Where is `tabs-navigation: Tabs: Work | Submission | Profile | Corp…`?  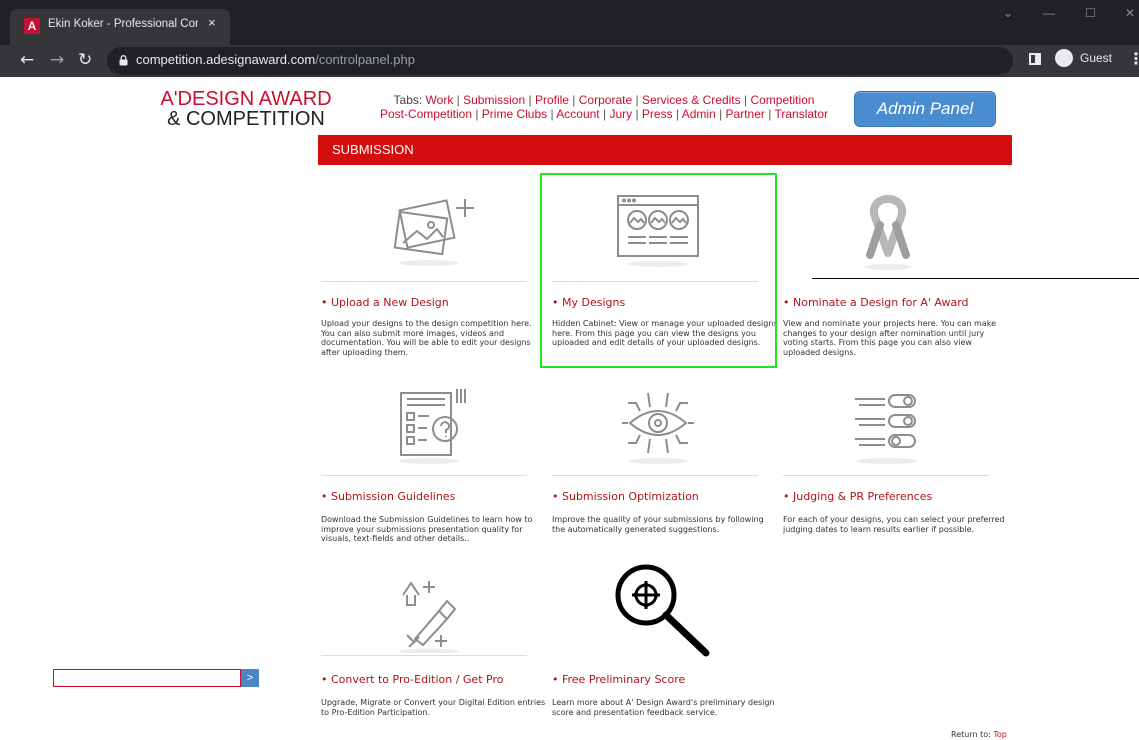 tabs-navigation: Tabs: Work | Submission | Profile | Corp… is located at coordinates (604, 107).